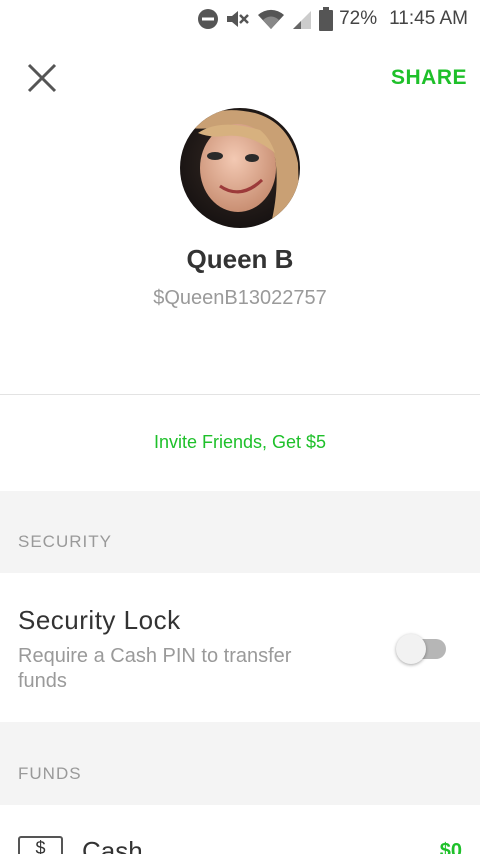 This screenshot has width=480, height=854. What do you see at coordinates (240, 298) in the screenshot?
I see `profile-cashtag: $QueenB13022757` at bounding box center [240, 298].